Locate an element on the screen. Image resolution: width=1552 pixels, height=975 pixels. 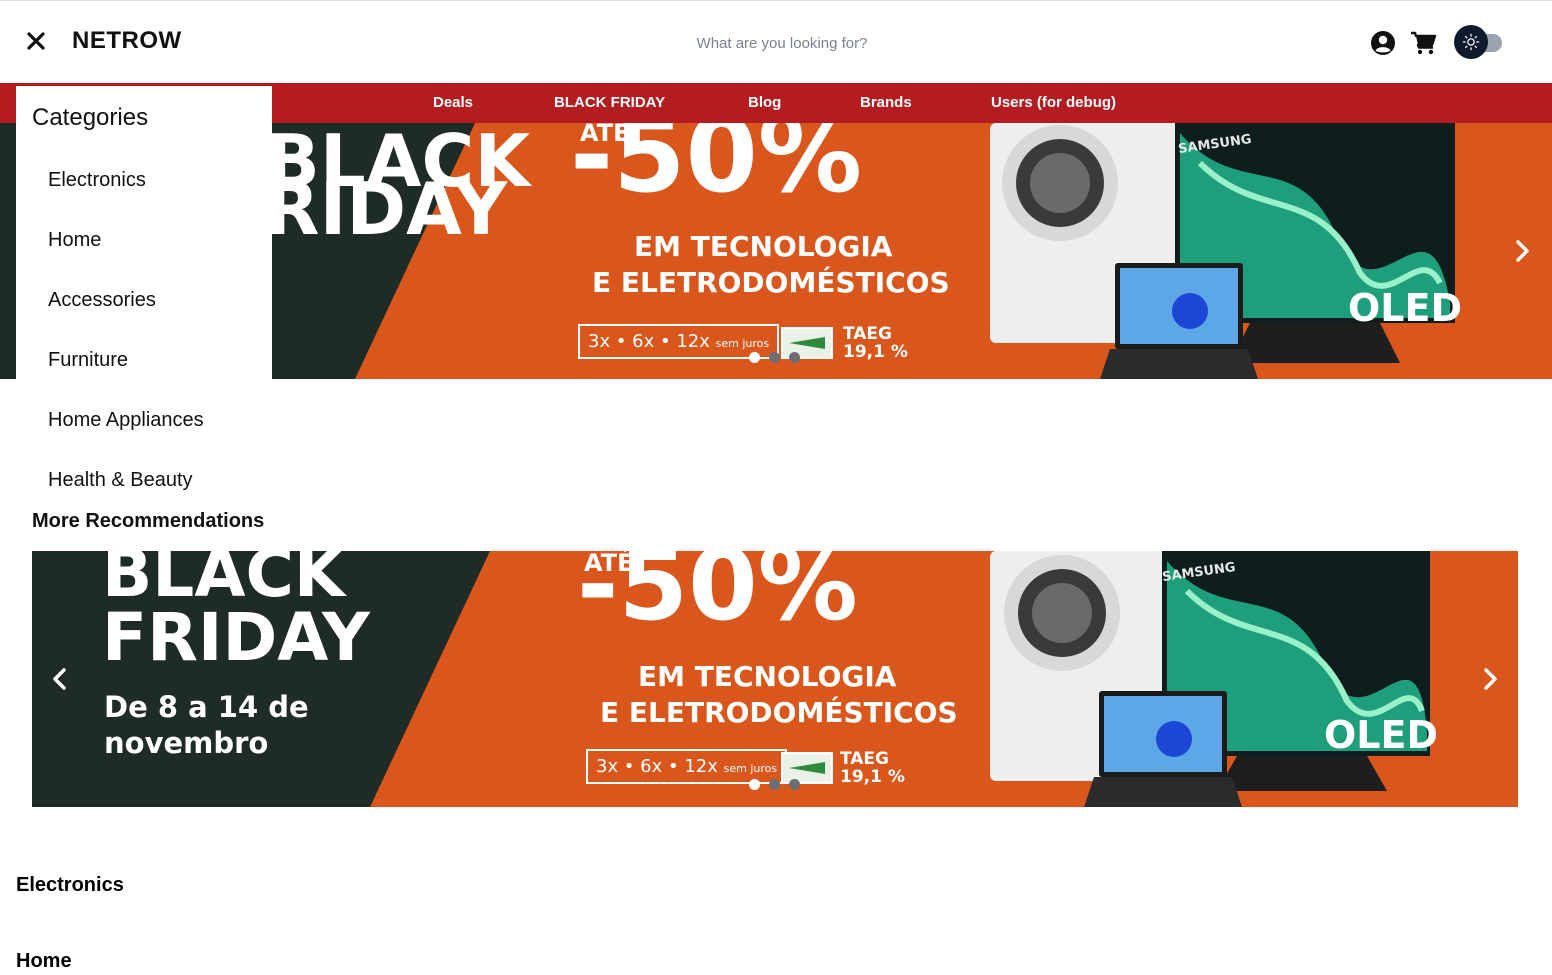
category-health-beauty: Health & Beauty is located at coordinates (120, 480).